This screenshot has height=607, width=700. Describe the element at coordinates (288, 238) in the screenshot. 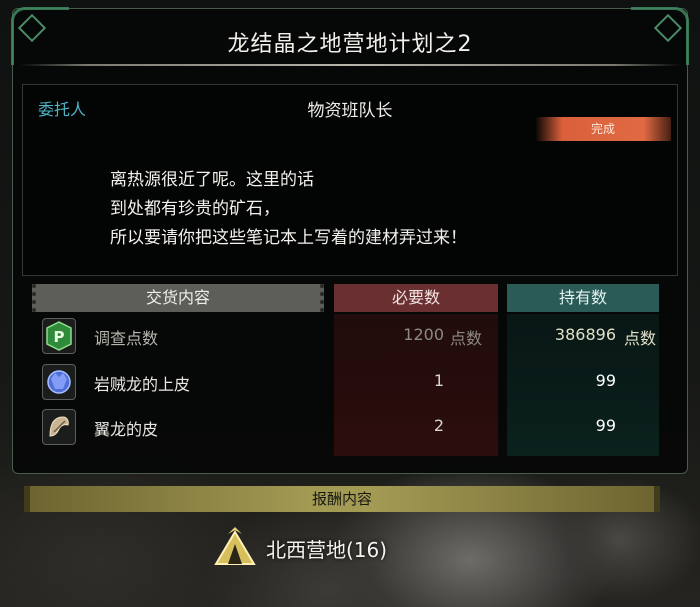

I see `dialog-line: 所以要请你把这些笔记本上写着的建材弄过来！` at that location.